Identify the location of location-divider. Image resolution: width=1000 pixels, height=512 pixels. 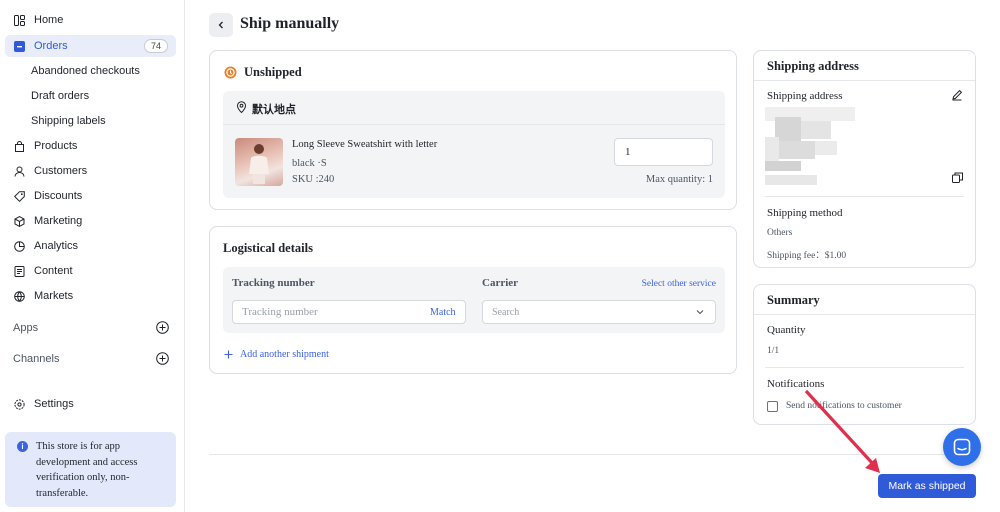
(474, 124).